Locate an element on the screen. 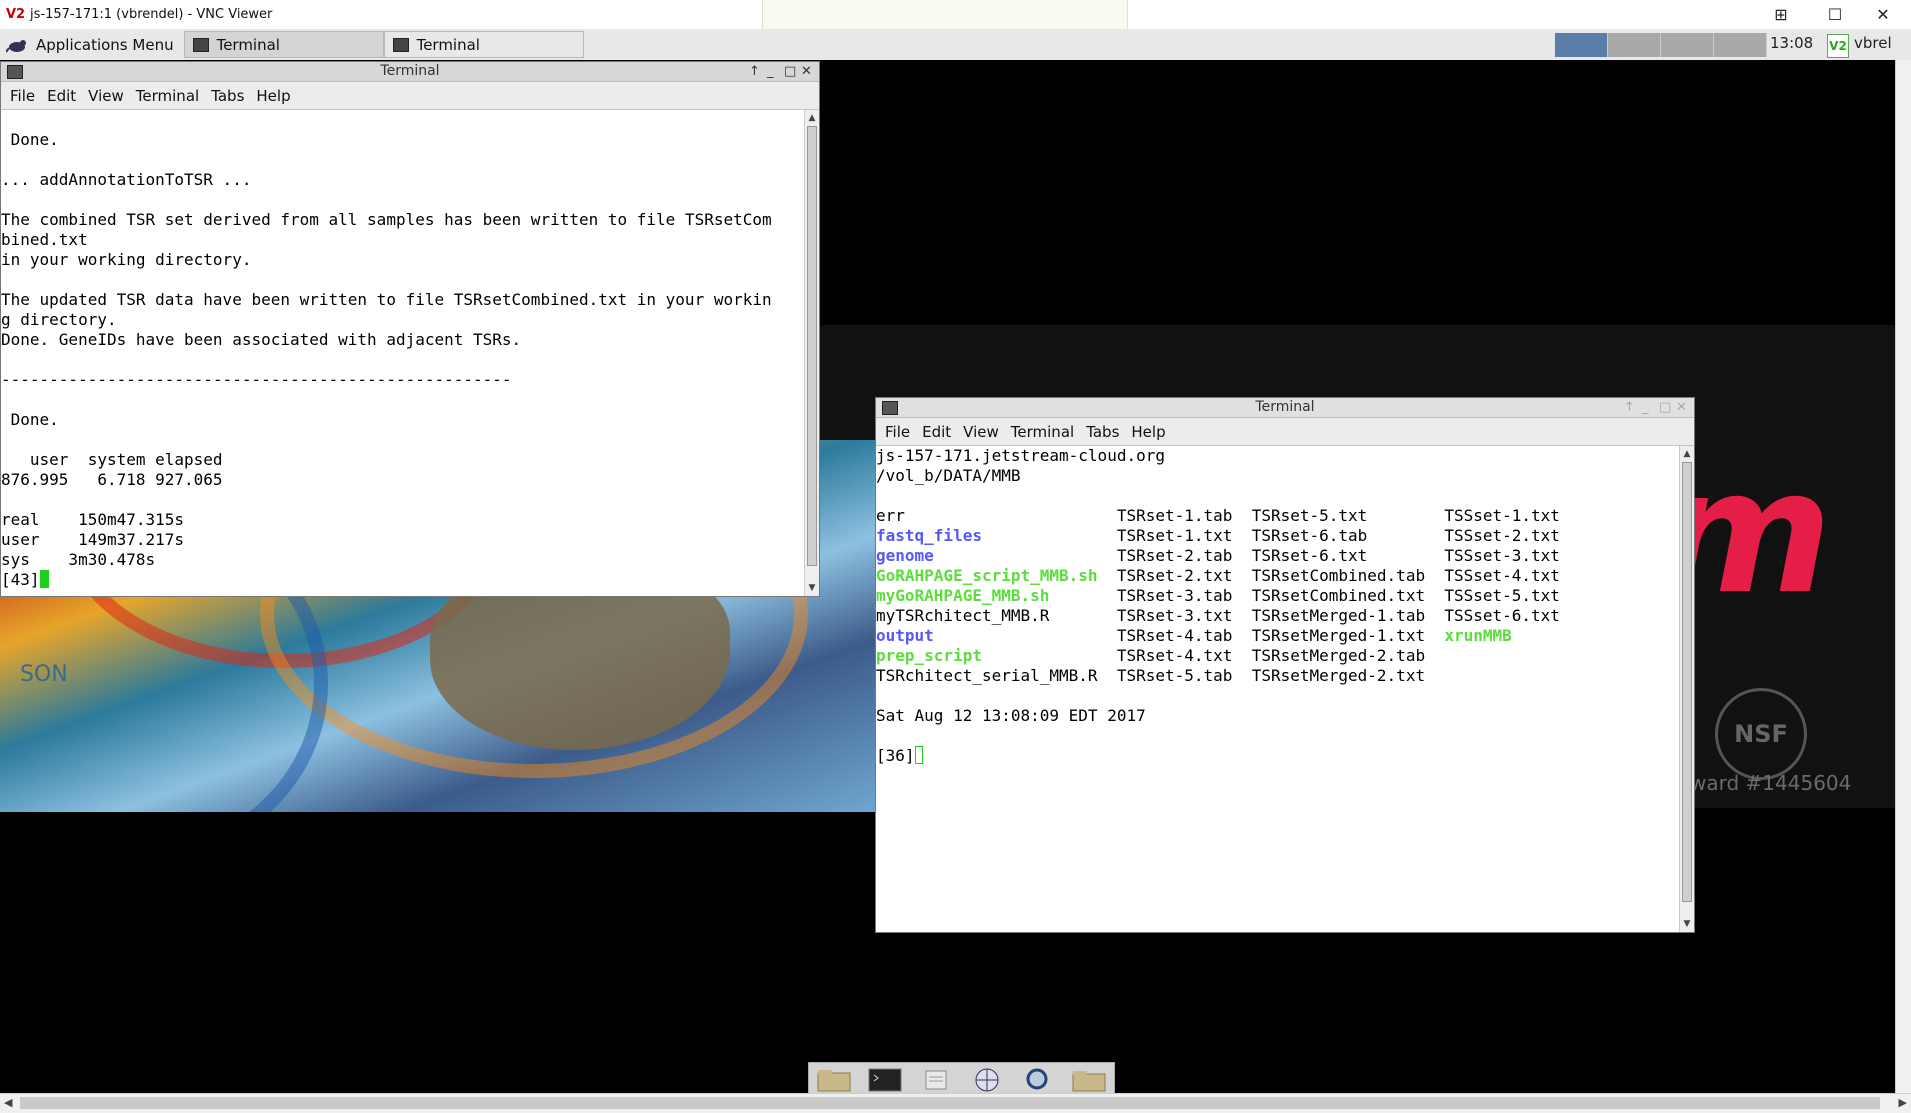 This screenshot has width=1911, height=1113. taskbar-item-terminal-1: Terminal is located at coordinates (283, 44).